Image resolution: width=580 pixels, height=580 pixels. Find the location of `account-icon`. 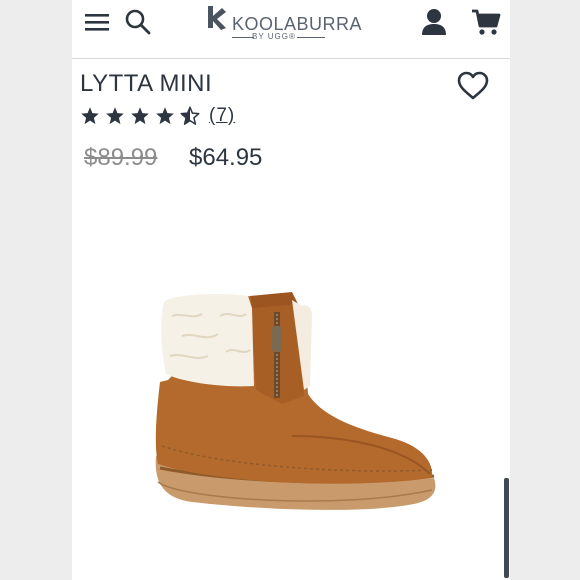

account-icon is located at coordinates (434, 22).